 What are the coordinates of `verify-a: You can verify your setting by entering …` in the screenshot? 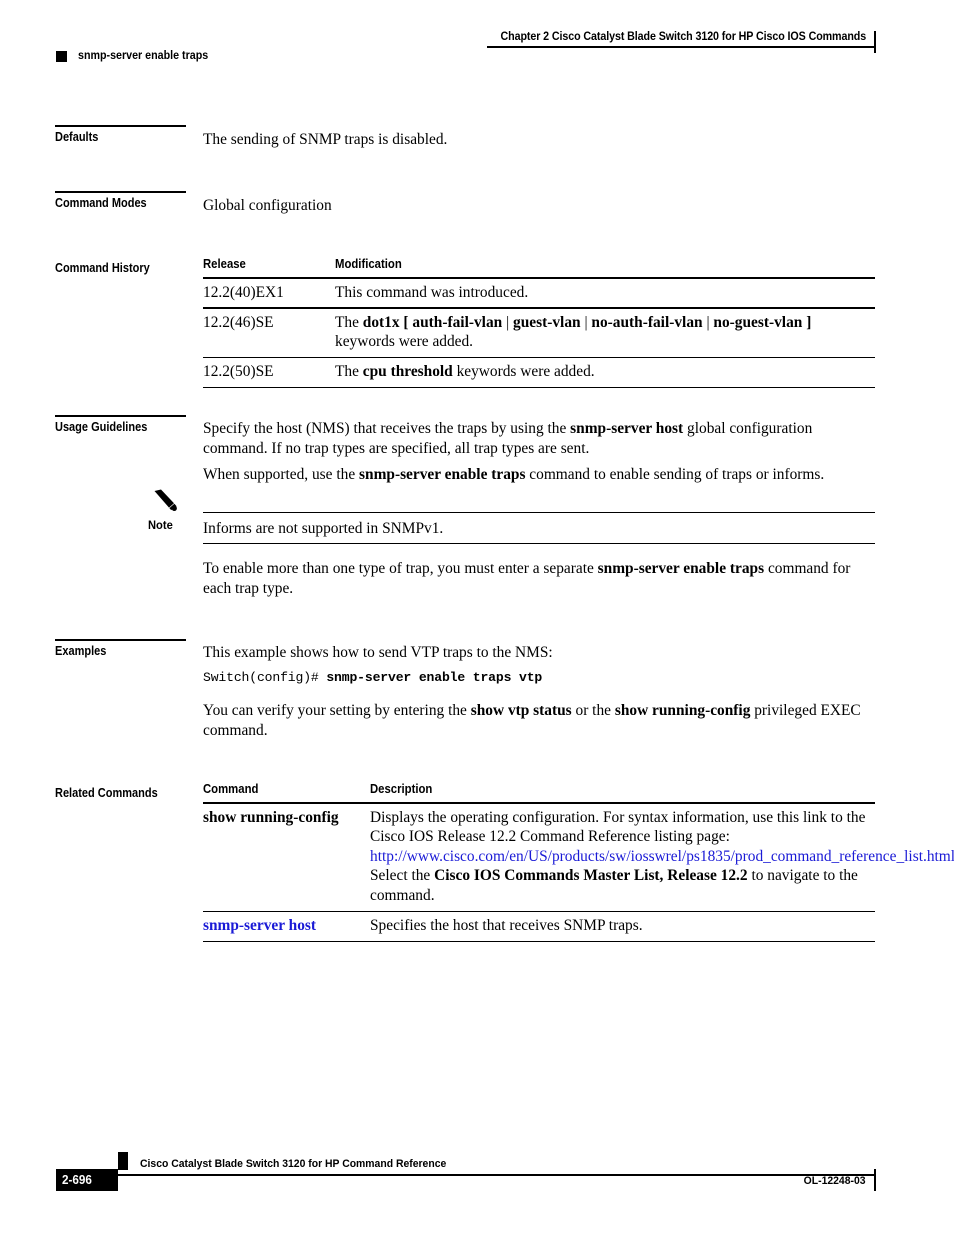 It's located at (337, 710).